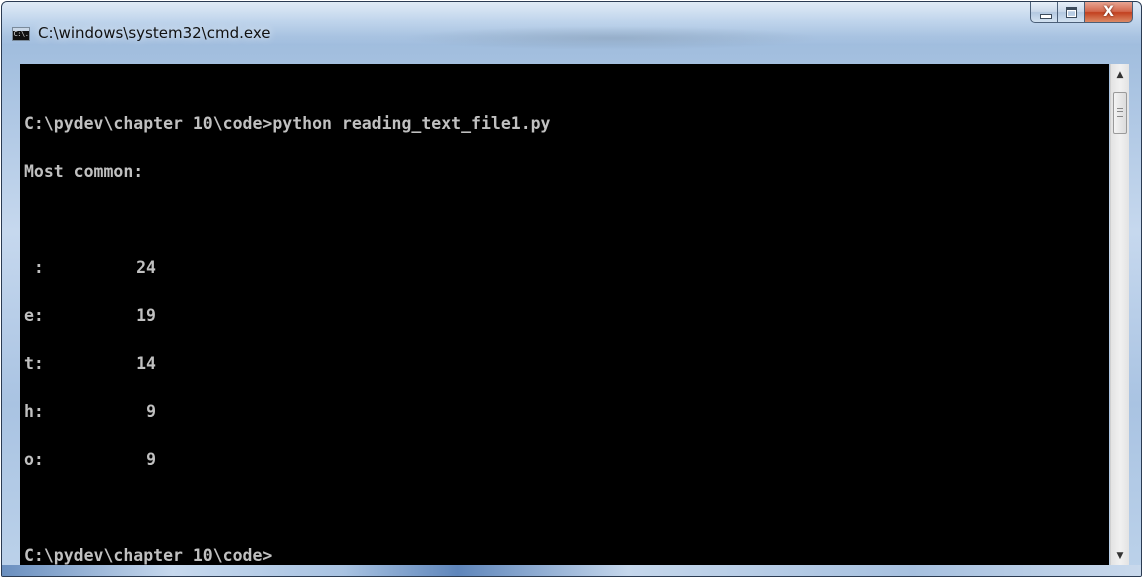 The width and height of the screenshot is (1145, 580). Describe the element at coordinates (612, 38) in the screenshot. I see `title-glow` at that location.